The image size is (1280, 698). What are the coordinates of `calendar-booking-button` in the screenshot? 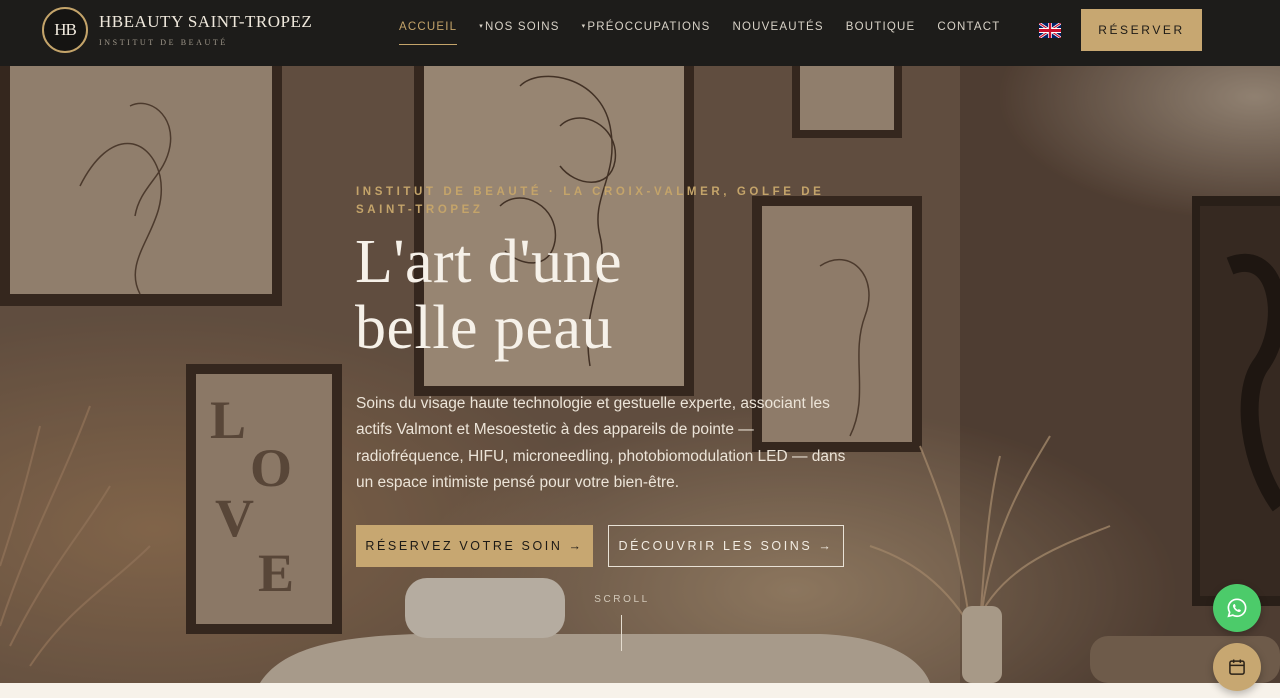 It's located at (1237, 667).